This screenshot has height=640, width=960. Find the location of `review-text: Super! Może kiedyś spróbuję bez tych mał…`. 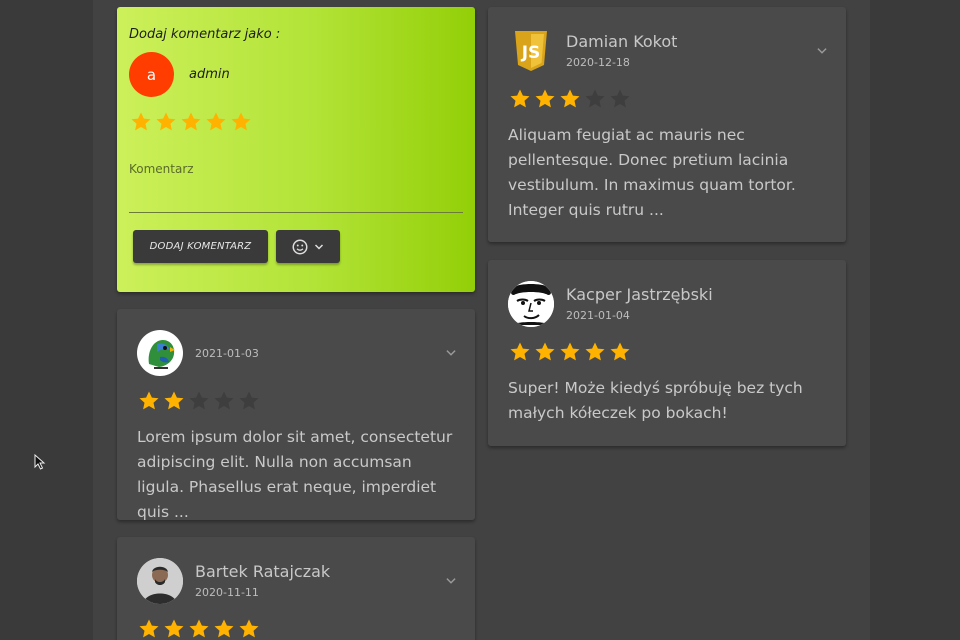

review-text: Super! Może kiedyś spróbuję bez tych mał… is located at coordinates (655, 400).